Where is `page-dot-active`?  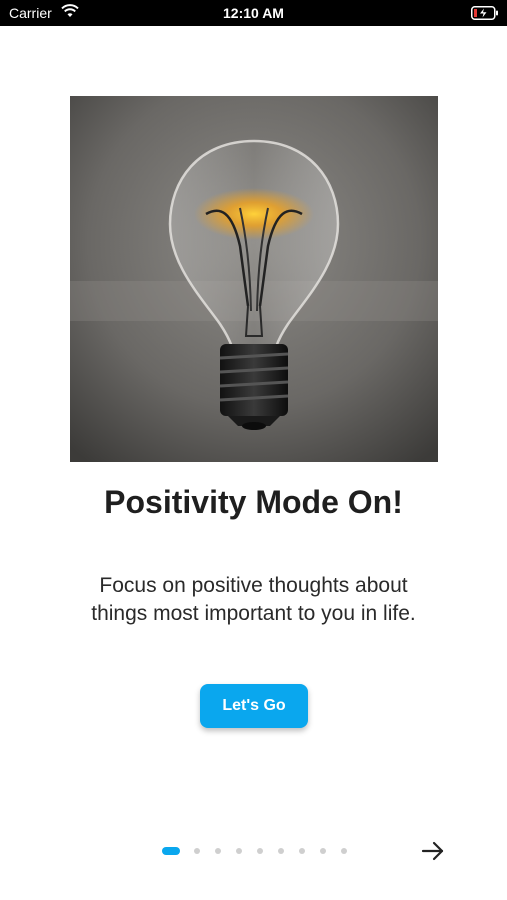
page-dot-active is located at coordinates (171, 851).